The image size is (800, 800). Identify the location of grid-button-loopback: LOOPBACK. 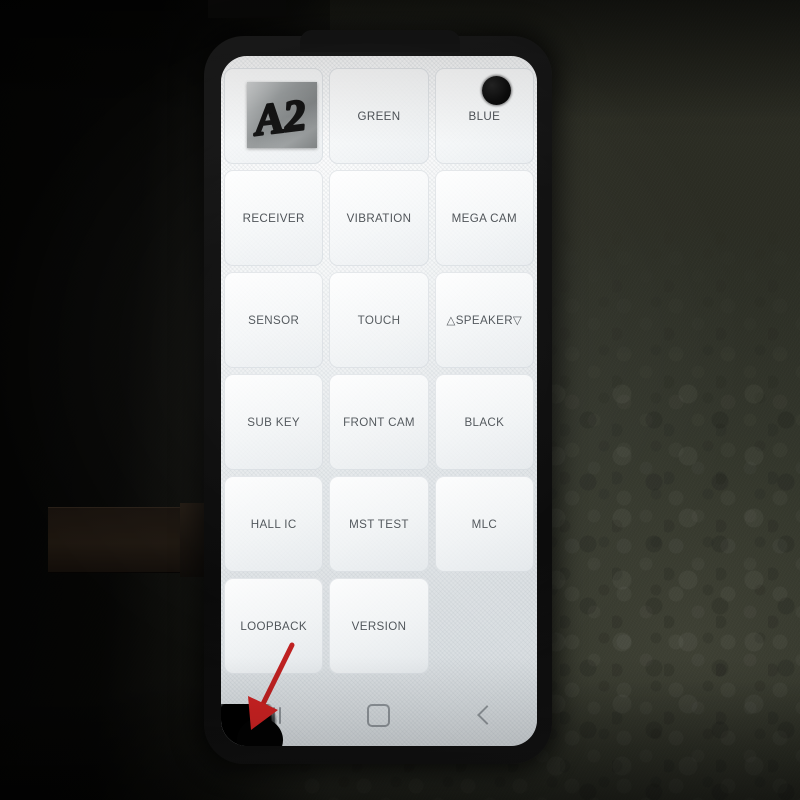
(274, 626).